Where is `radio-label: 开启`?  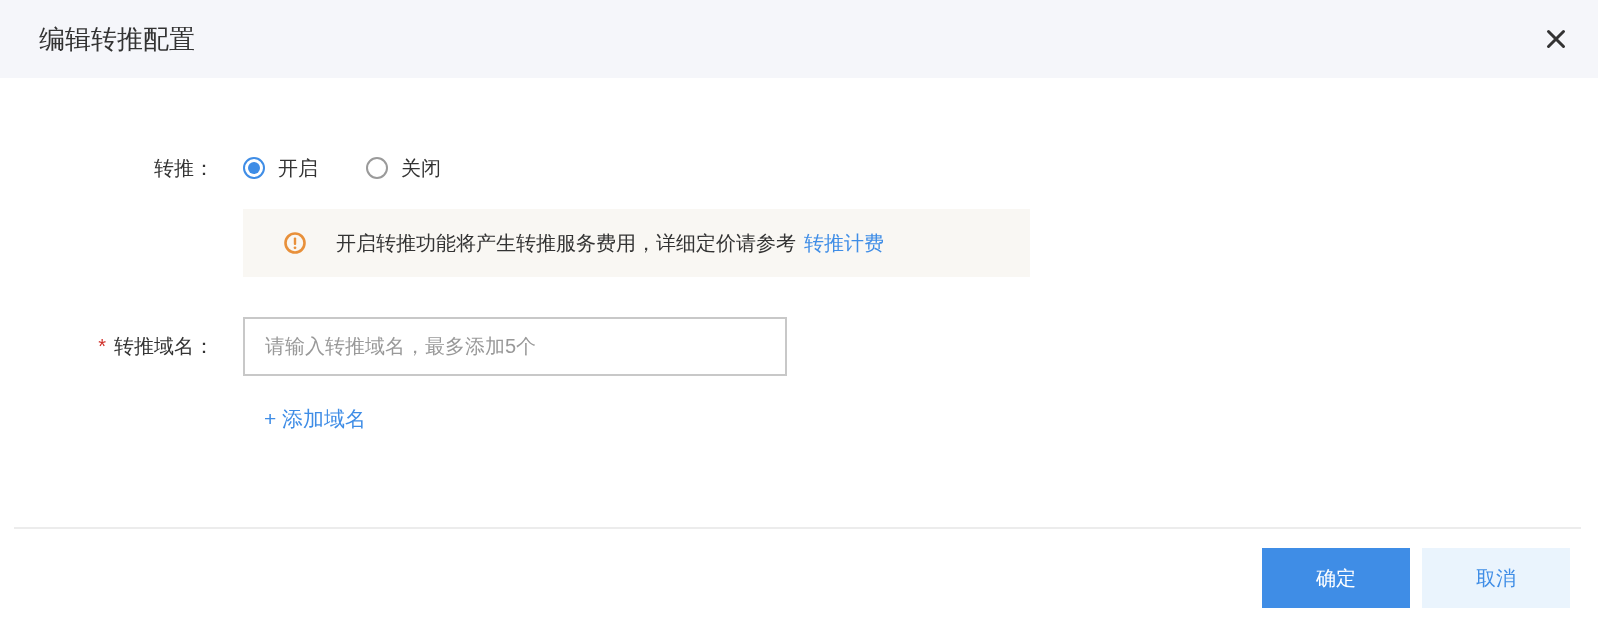 radio-label: 开启 is located at coordinates (298, 168).